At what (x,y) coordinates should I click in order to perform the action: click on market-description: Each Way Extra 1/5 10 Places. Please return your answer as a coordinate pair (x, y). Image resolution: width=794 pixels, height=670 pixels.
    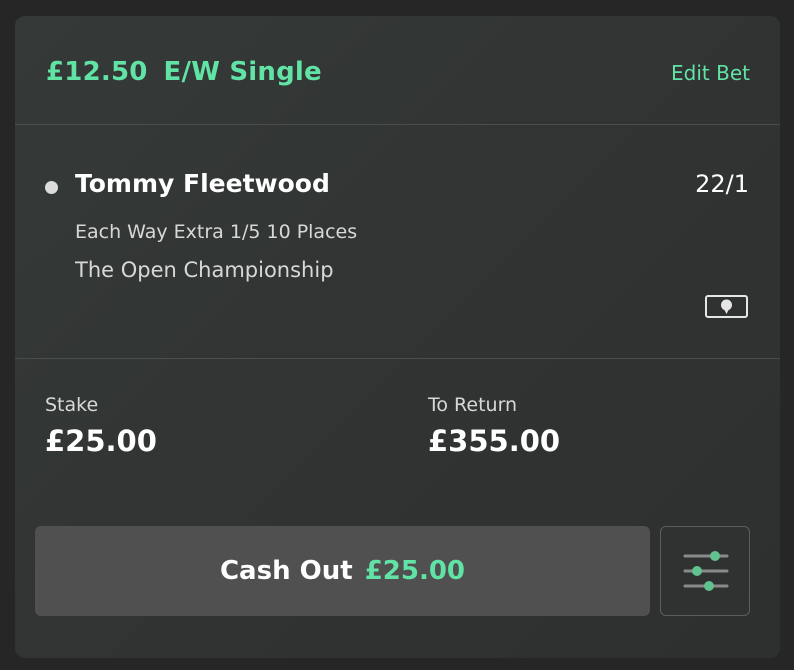
    Looking at the image, I should click on (216, 232).